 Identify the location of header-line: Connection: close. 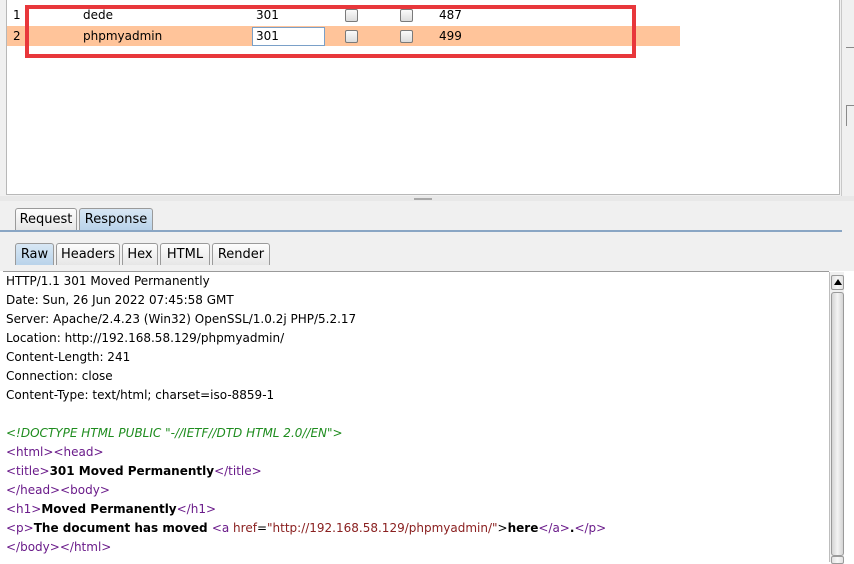
(59, 376).